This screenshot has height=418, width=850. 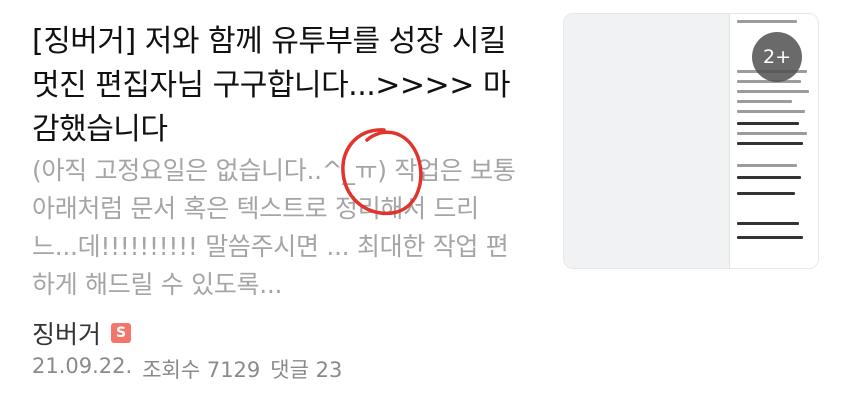 What do you see at coordinates (777, 57) in the screenshot?
I see `image-count-badge: 2+` at bounding box center [777, 57].